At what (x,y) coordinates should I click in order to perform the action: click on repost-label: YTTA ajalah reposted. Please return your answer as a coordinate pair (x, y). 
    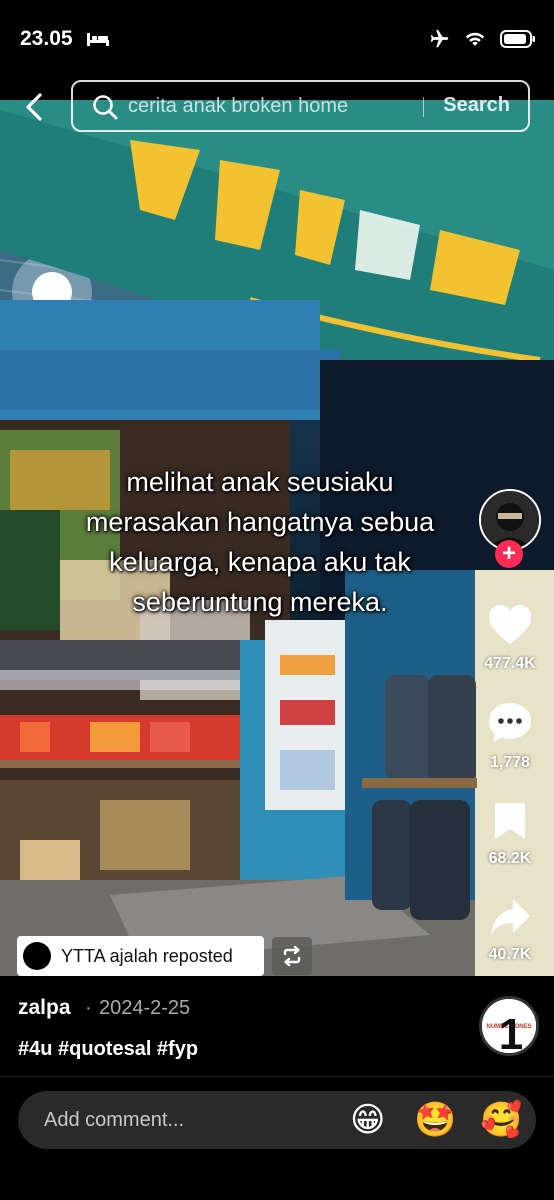
    Looking at the image, I should click on (147, 955).